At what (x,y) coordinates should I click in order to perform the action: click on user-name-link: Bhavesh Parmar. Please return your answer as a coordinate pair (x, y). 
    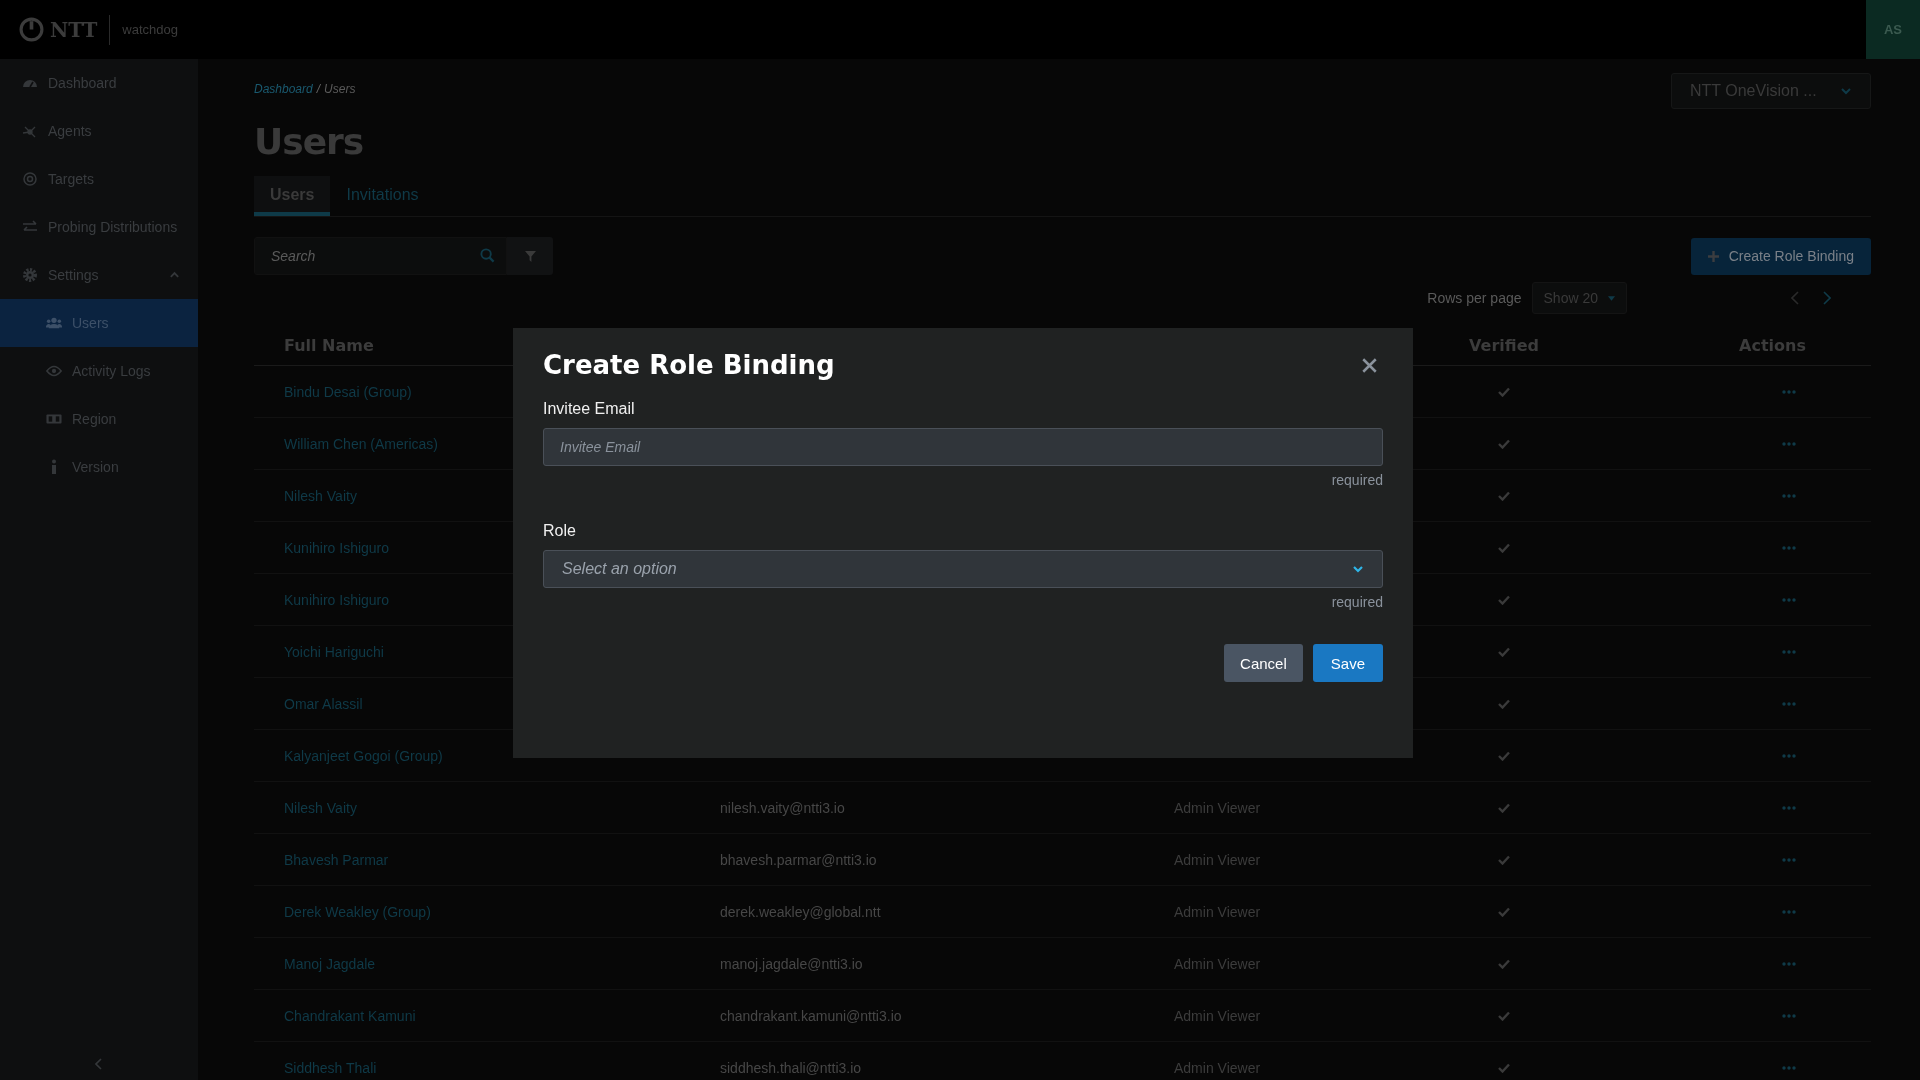
    Looking at the image, I should click on (336, 859).